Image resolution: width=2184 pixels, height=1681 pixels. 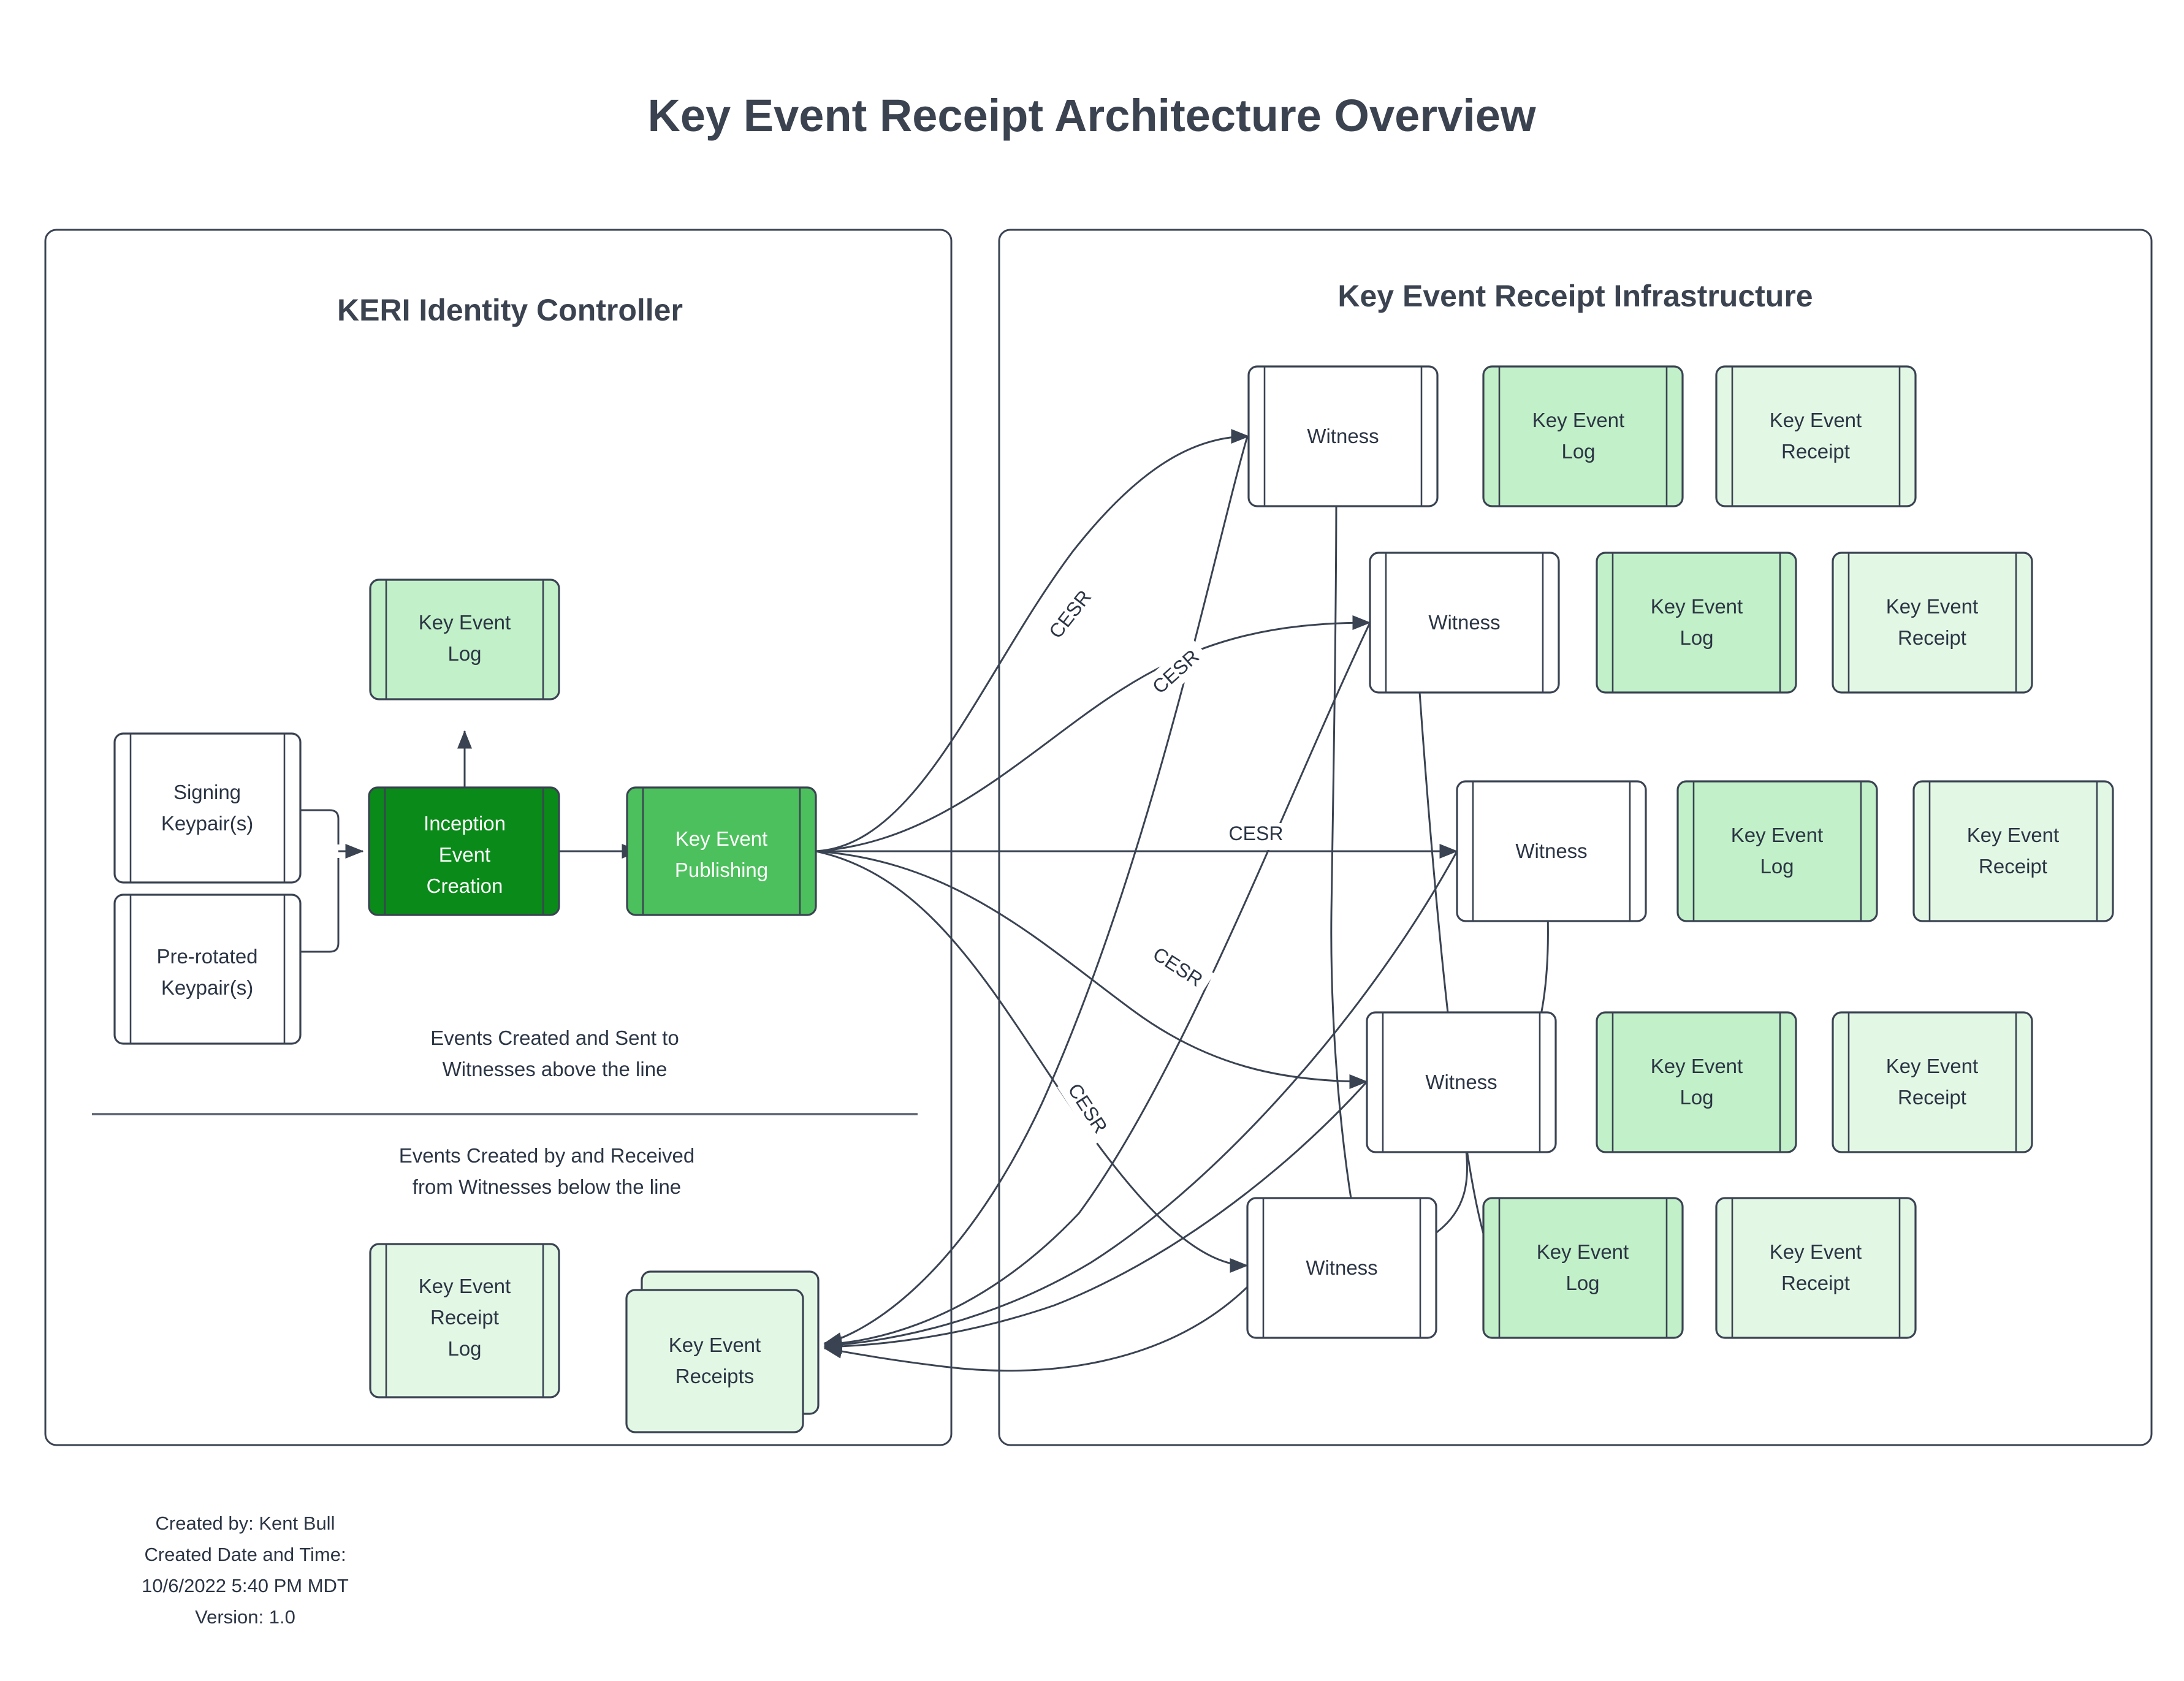 I want to click on node-label-line1: Signing, so click(x=207, y=792).